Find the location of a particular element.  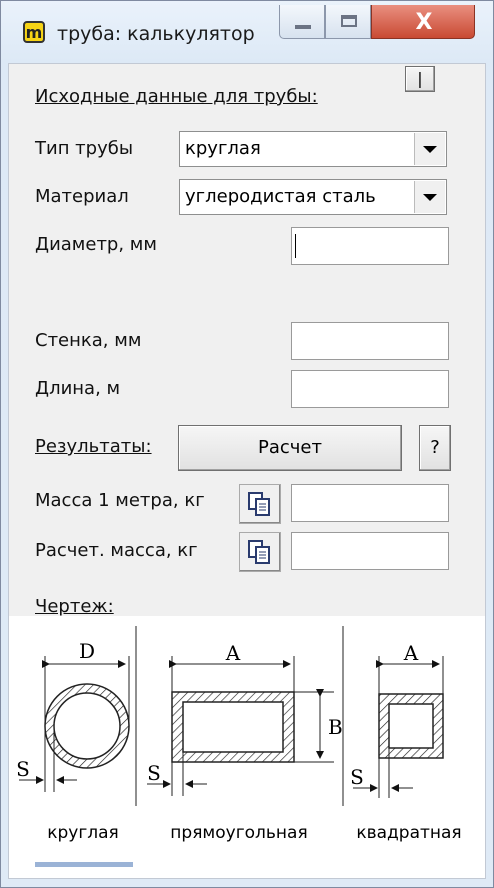

pipe-type-label: Тип трубы is located at coordinates (84, 148).